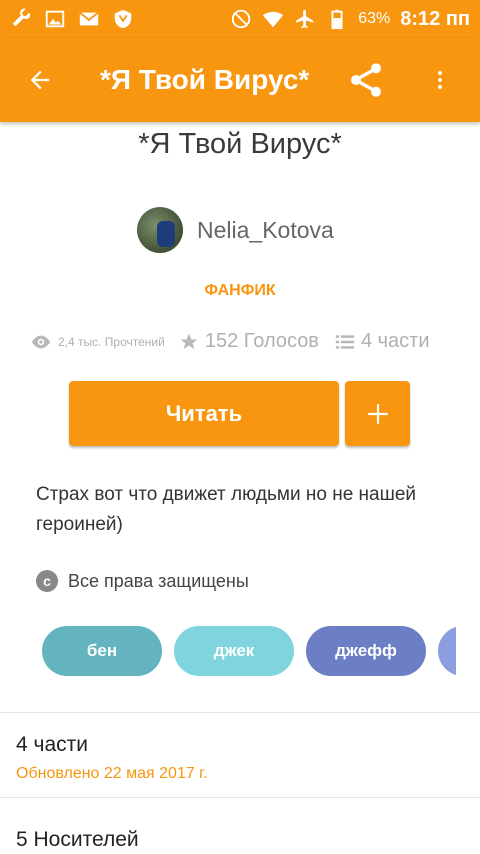  I want to click on app-bar: *Я Твой Вирус*, so click(240, 80).